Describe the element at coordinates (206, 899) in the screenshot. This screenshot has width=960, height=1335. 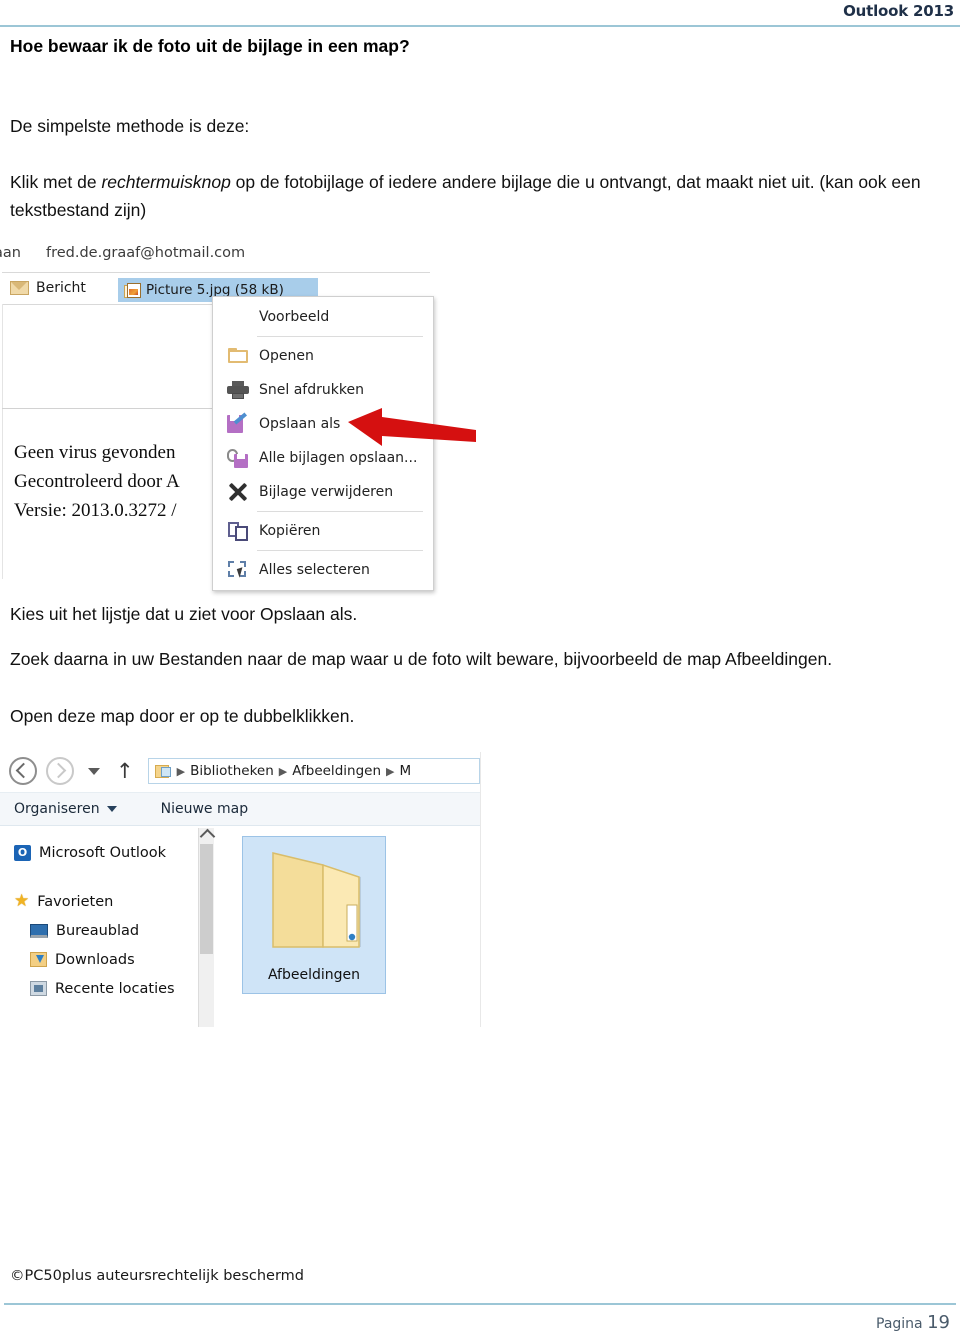
I see `scrollbar-thumb` at that location.